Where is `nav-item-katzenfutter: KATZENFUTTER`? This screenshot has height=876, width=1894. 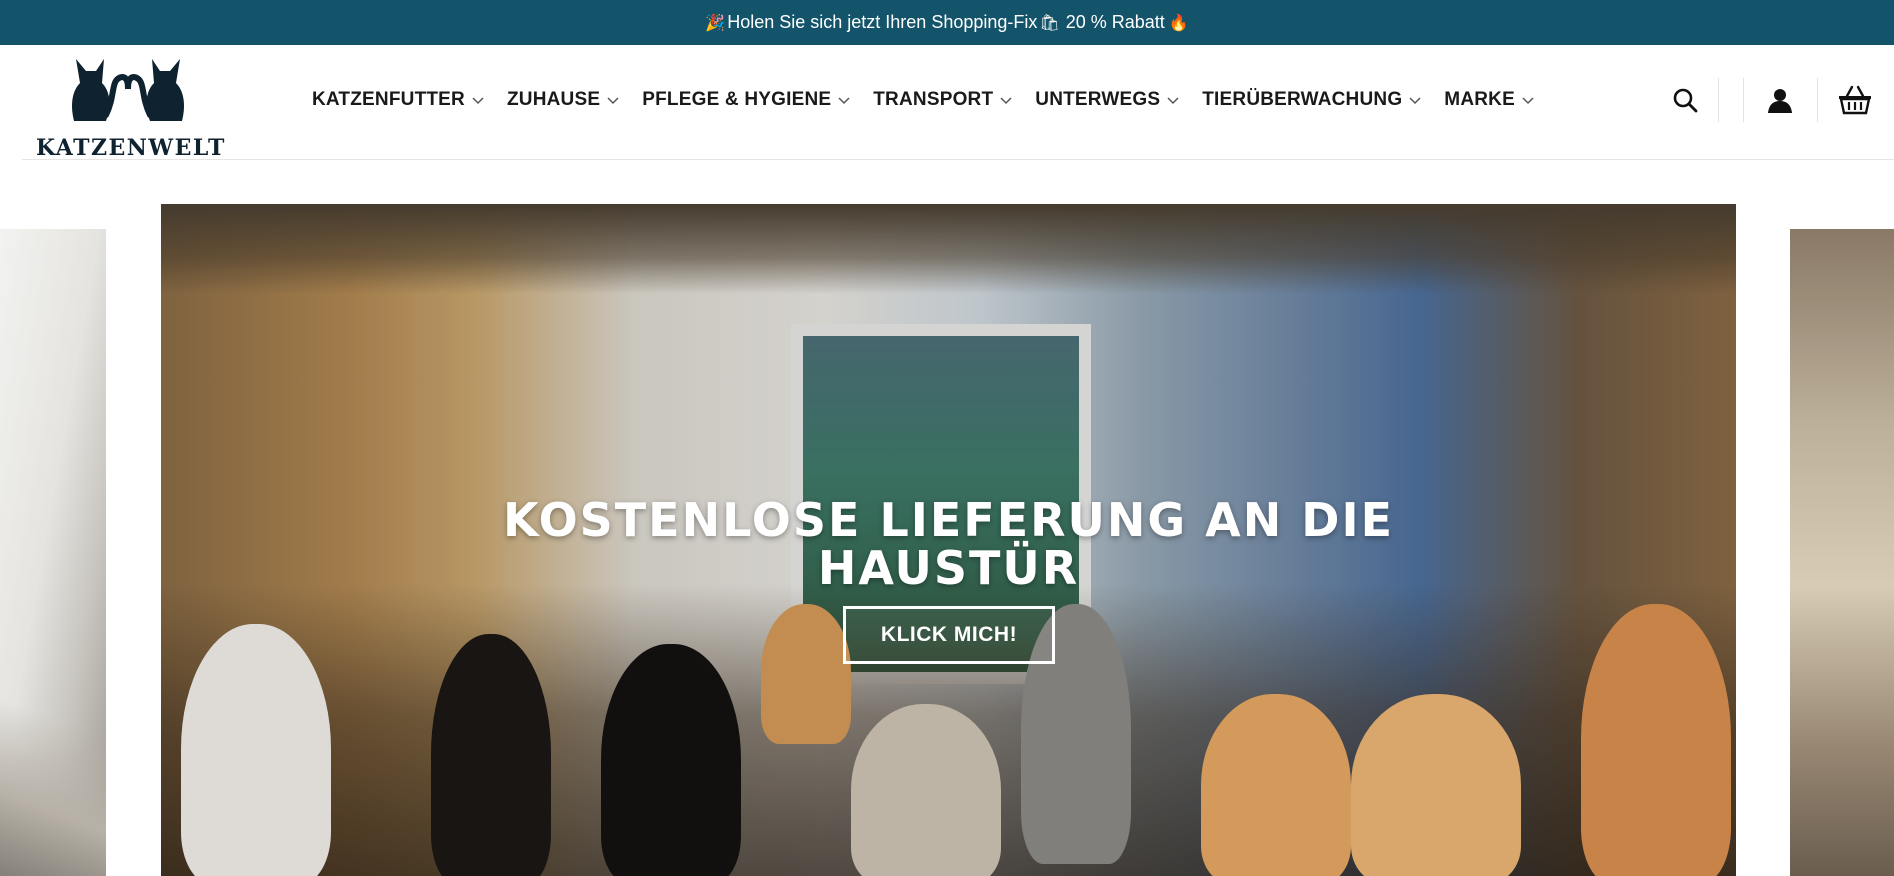
nav-item-katzenfutter: KATZENFUTTER is located at coordinates (398, 100).